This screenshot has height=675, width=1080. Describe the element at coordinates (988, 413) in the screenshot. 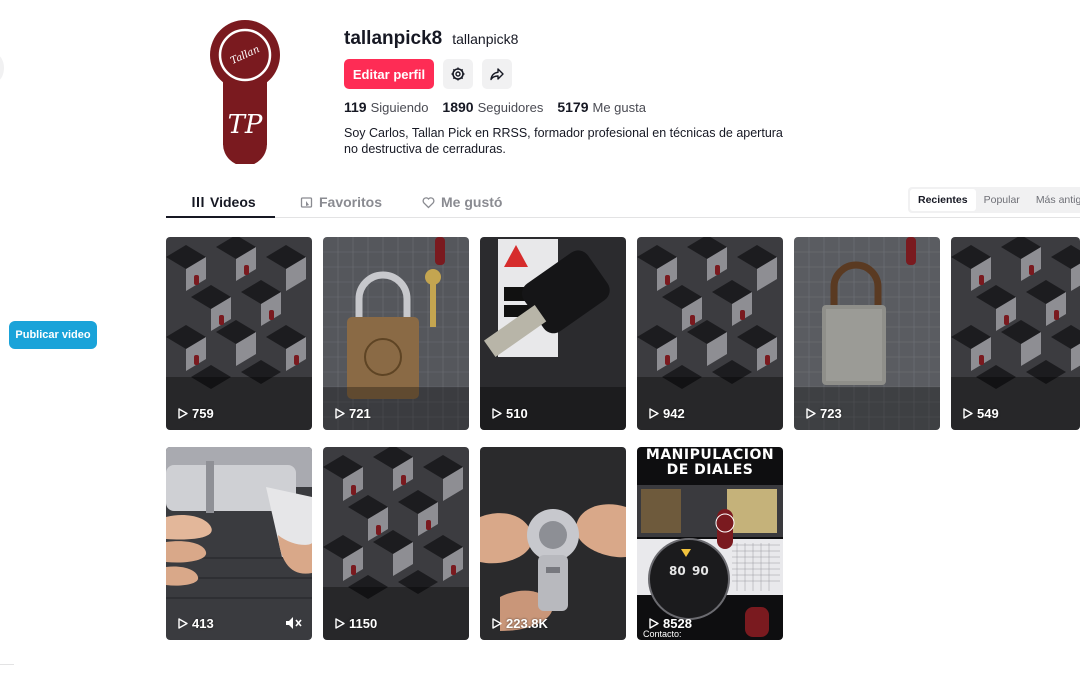

I see `view-count-text: 549` at that location.